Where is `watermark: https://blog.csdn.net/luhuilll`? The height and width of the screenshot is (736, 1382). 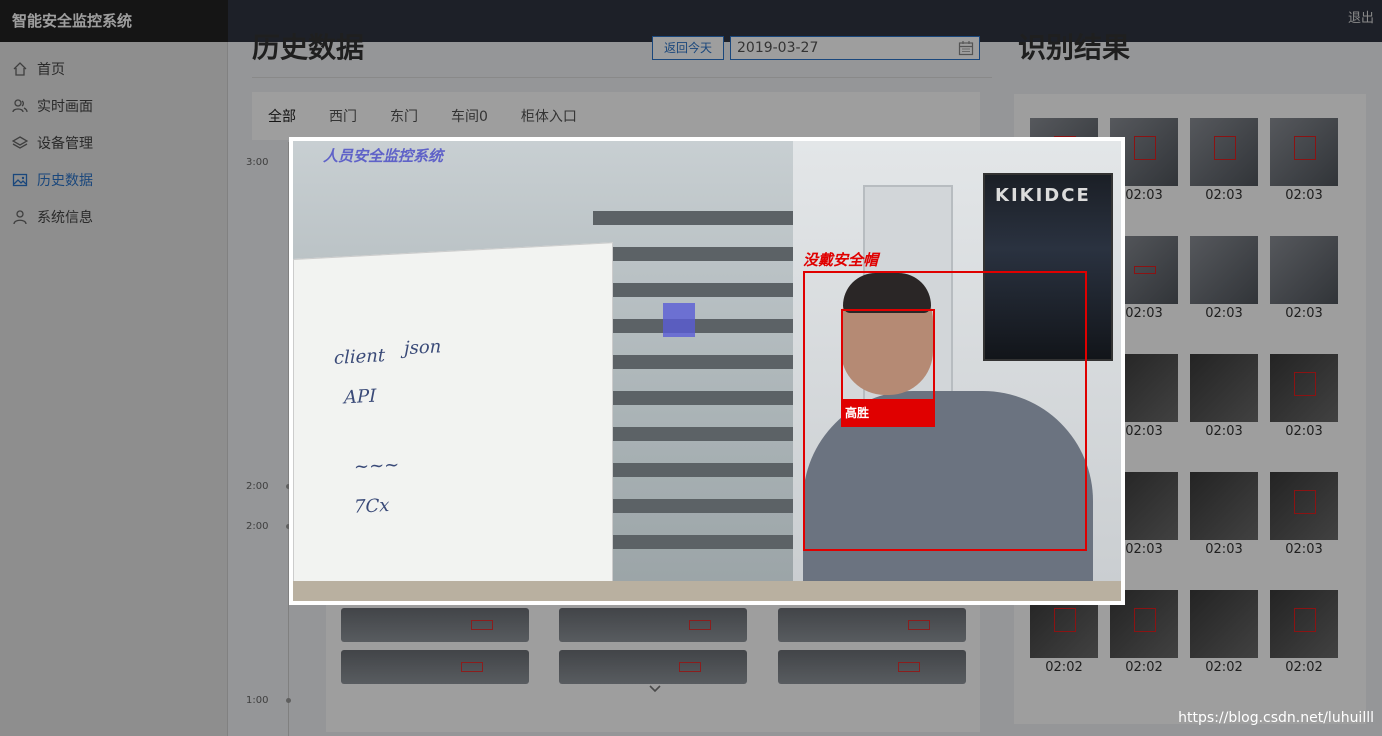
watermark: https://blog.csdn.net/luhuilll is located at coordinates (1276, 718).